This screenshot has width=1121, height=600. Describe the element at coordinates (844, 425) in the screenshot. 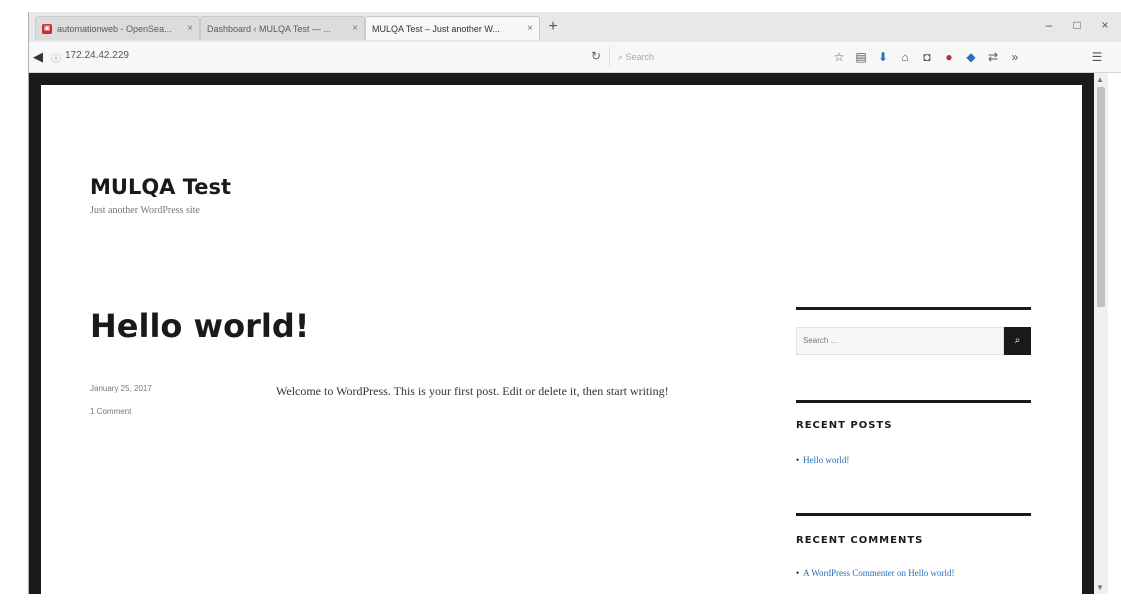

I see `recent-posts-title: RECENT POSTS` at that location.